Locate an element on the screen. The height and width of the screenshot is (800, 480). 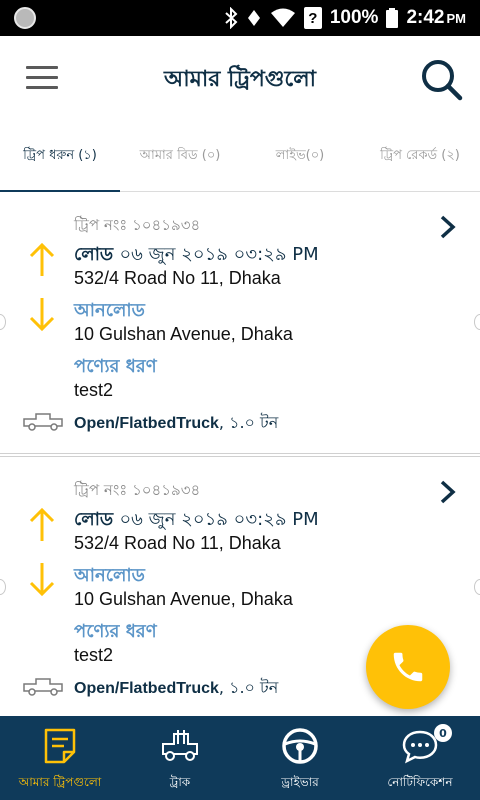
status-icons: ? 100% 2:42 PM is located at coordinates (345, 18).